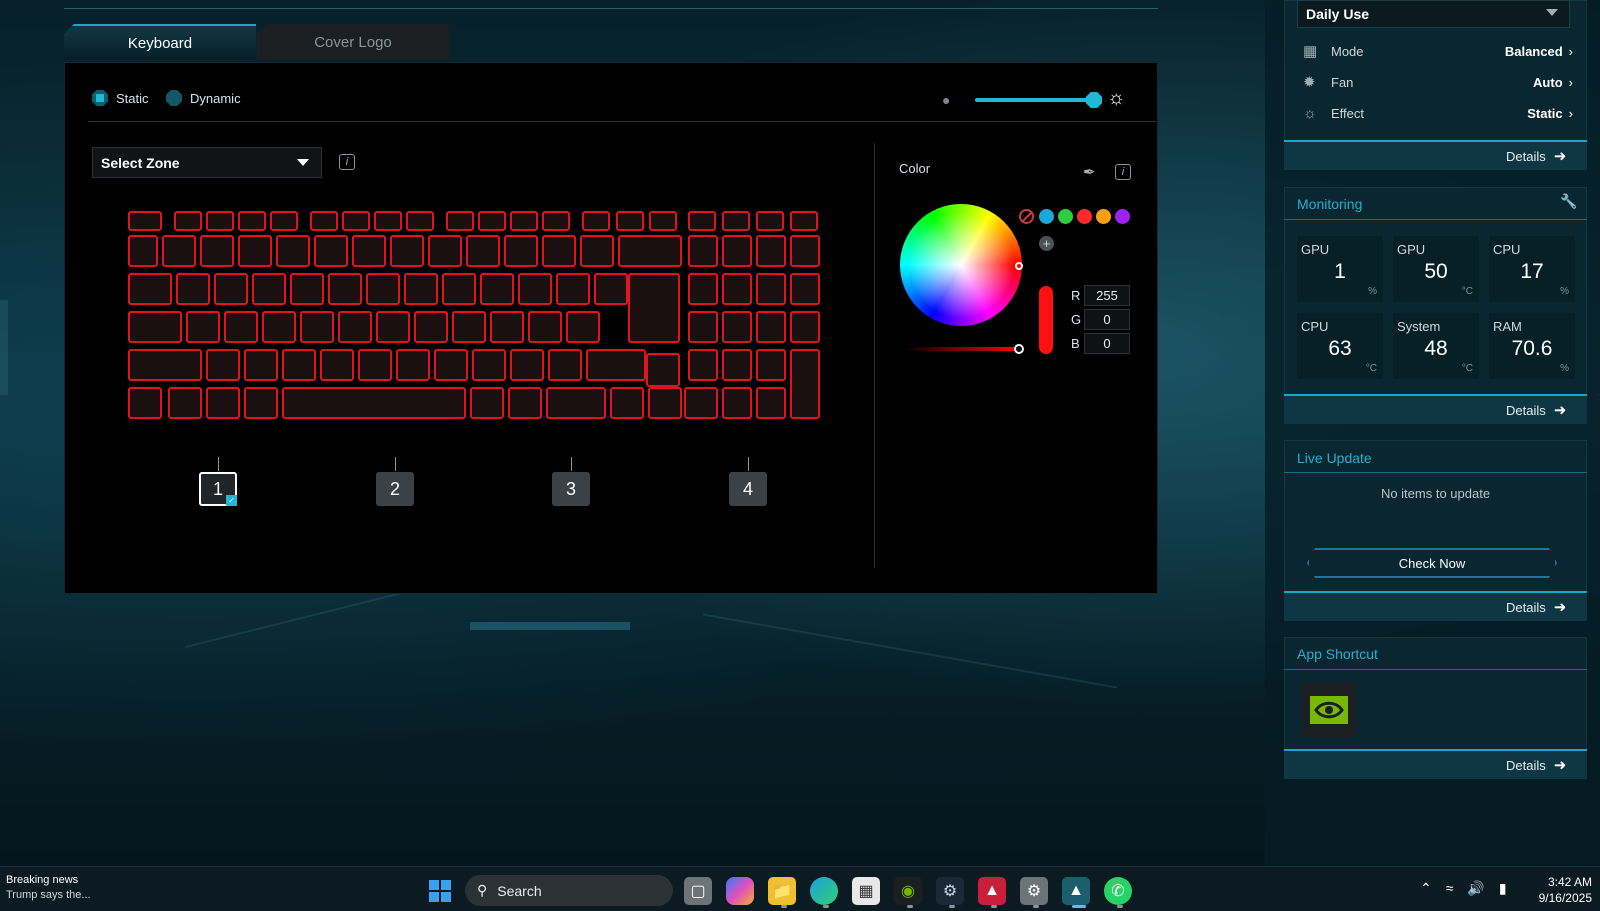  I want to click on eyedropper-icon: ✒, so click(1089, 172).